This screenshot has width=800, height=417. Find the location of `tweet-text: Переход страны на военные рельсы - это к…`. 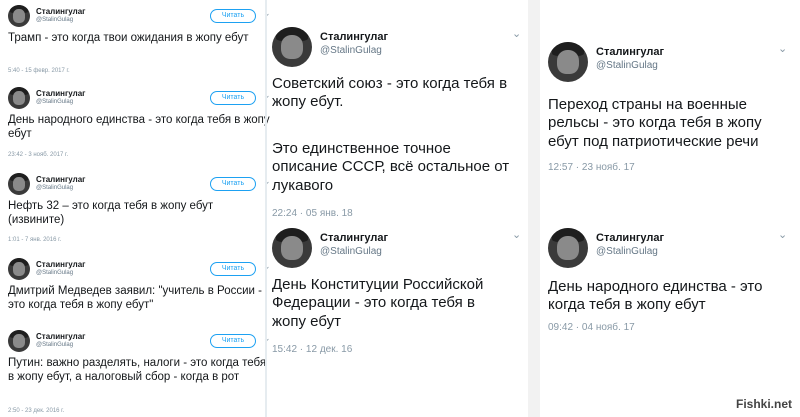

tweet-text: Переход страны на военные рельсы - это к… is located at coordinates (655, 123).